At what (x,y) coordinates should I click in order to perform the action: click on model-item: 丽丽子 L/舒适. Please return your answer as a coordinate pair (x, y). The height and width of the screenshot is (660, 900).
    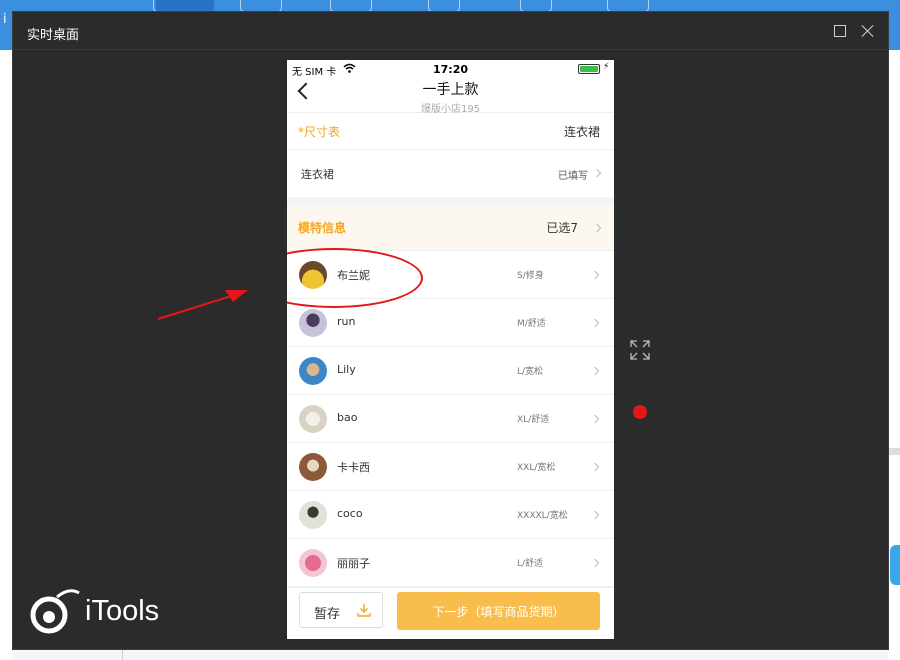
    Looking at the image, I should click on (450, 563).